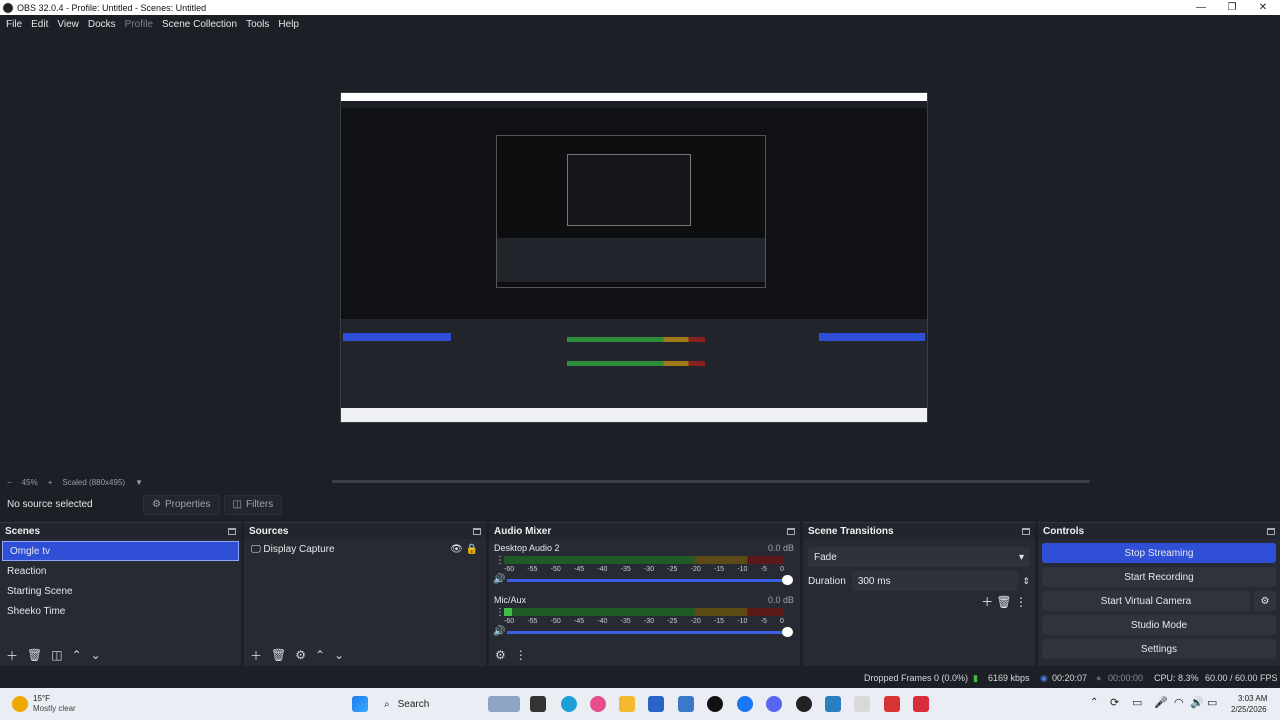 This screenshot has height=720, width=1280. I want to click on wifi-icon: ◠, so click(1179, 702).